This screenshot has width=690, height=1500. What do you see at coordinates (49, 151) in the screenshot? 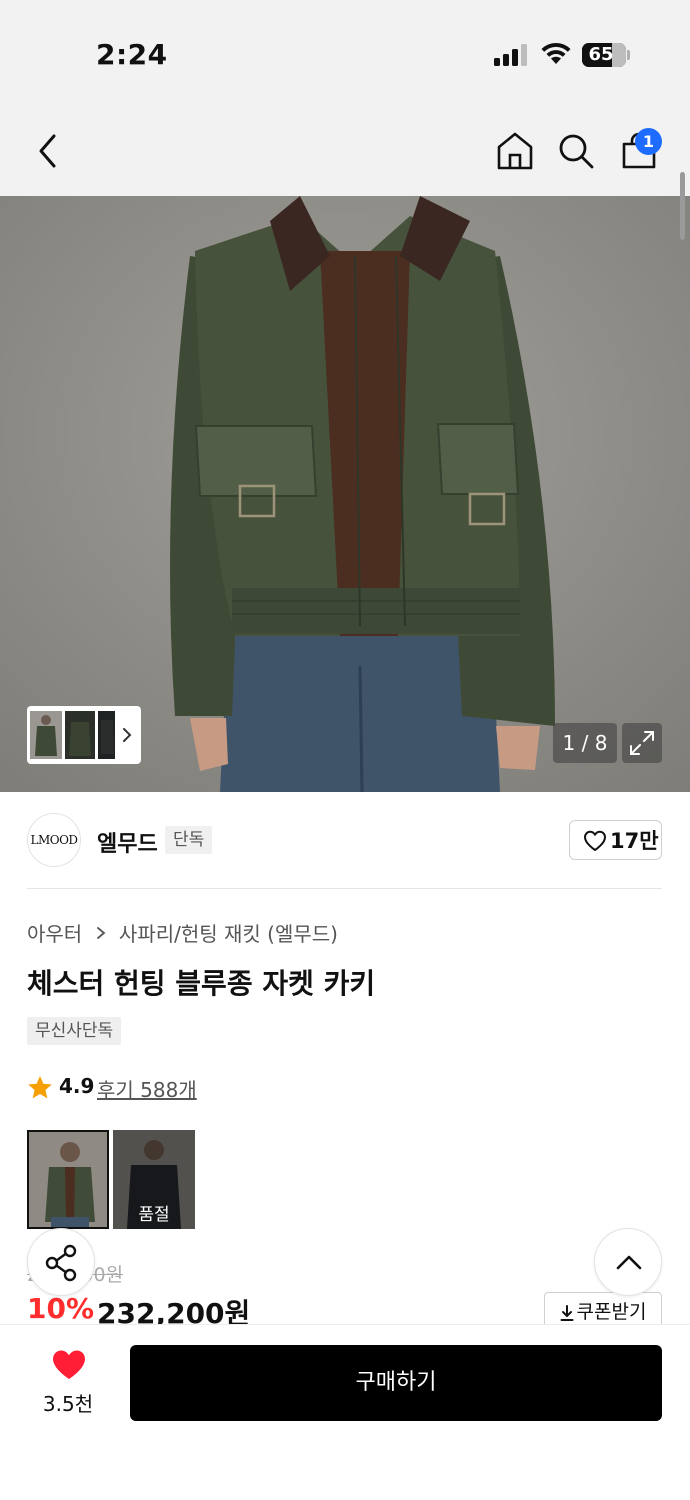
I see `back-icon` at bounding box center [49, 151].